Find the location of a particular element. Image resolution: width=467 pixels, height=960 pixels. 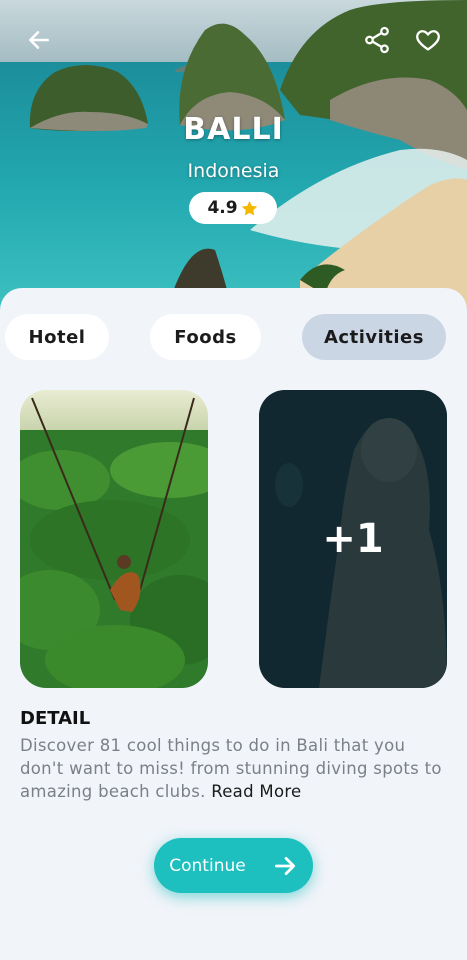

tab-hotel: Hotel is located at coordinates (57, 337).